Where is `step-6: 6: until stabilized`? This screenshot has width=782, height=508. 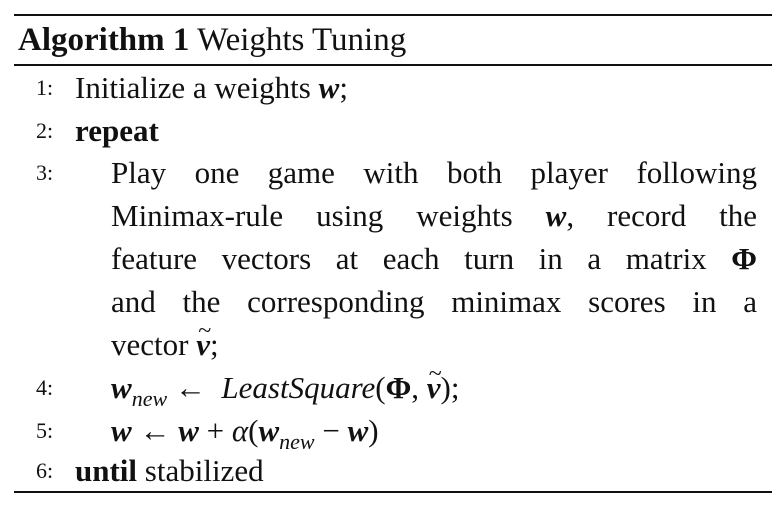
step-6: 6: until stabilized is located at coordinates (391, 470).